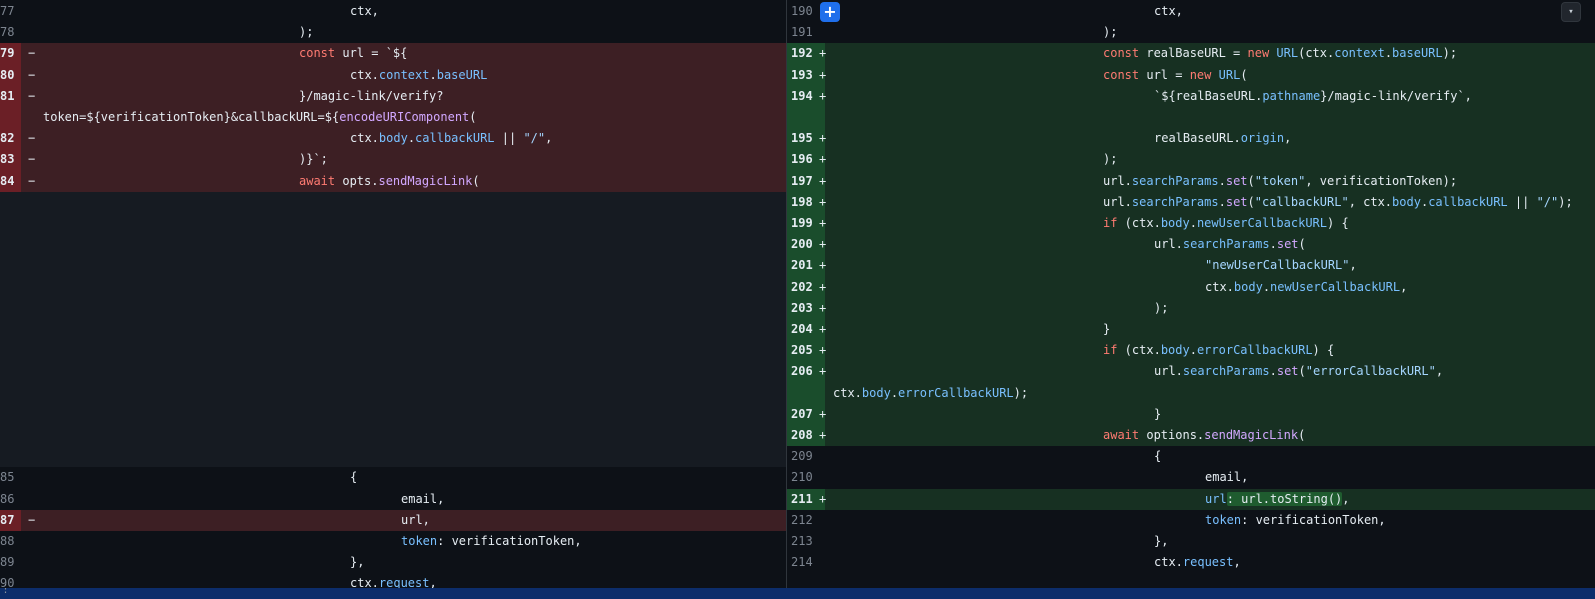  What do you see at coordinates (802, 519) in the screenshot?
I see `line-number: 212` at bounding box center [802, 519].